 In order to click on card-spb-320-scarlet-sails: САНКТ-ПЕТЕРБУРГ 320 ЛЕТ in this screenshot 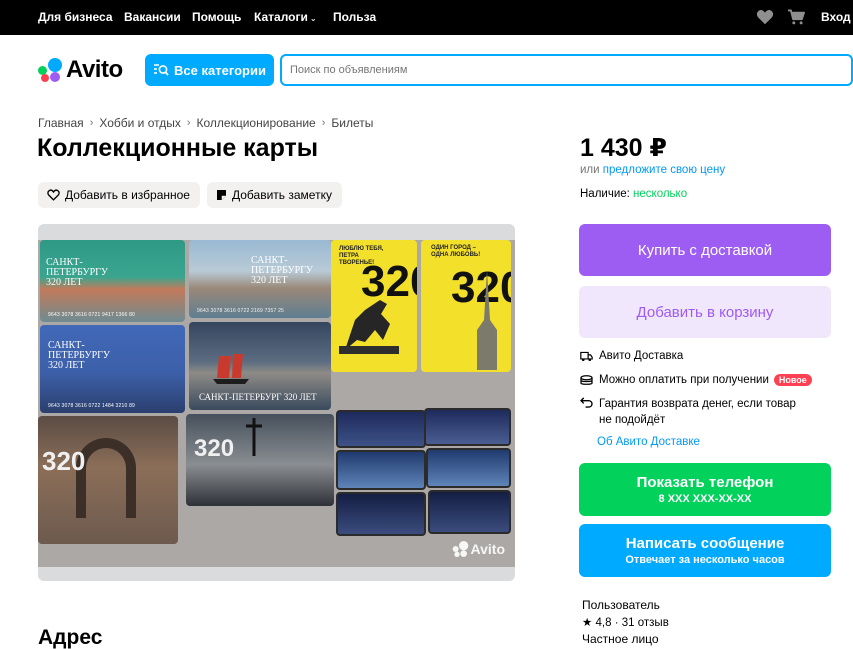, I will do `click(260, 366)`.